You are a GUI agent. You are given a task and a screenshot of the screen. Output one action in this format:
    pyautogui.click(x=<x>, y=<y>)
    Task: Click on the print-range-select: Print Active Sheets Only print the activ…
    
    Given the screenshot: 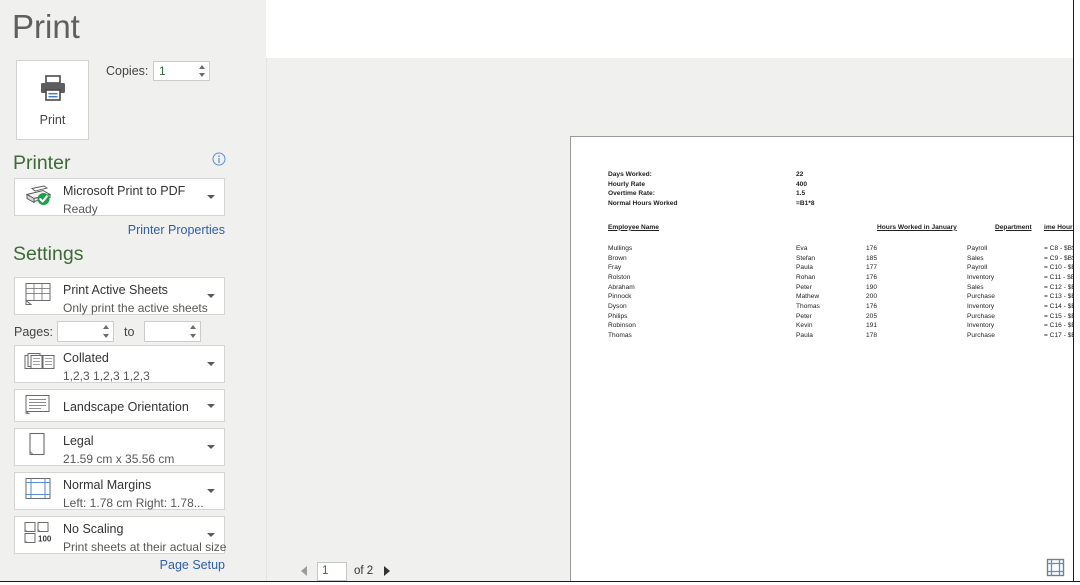 What is the action you would take?
    pyautogui.click(x=119, y=296)
    